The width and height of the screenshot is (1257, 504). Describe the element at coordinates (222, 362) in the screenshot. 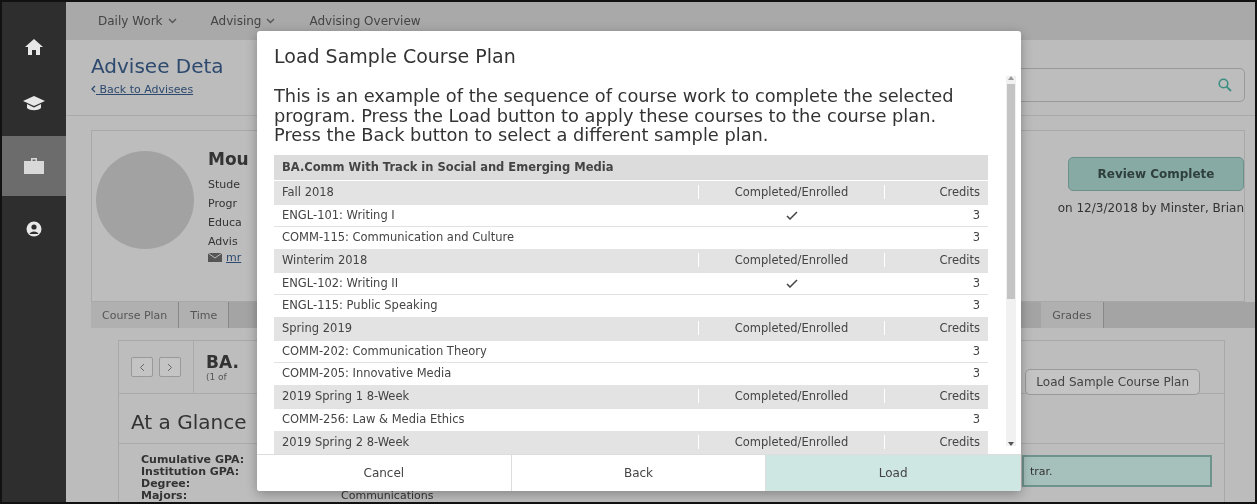

I see `plan-title: BA.` at that location.